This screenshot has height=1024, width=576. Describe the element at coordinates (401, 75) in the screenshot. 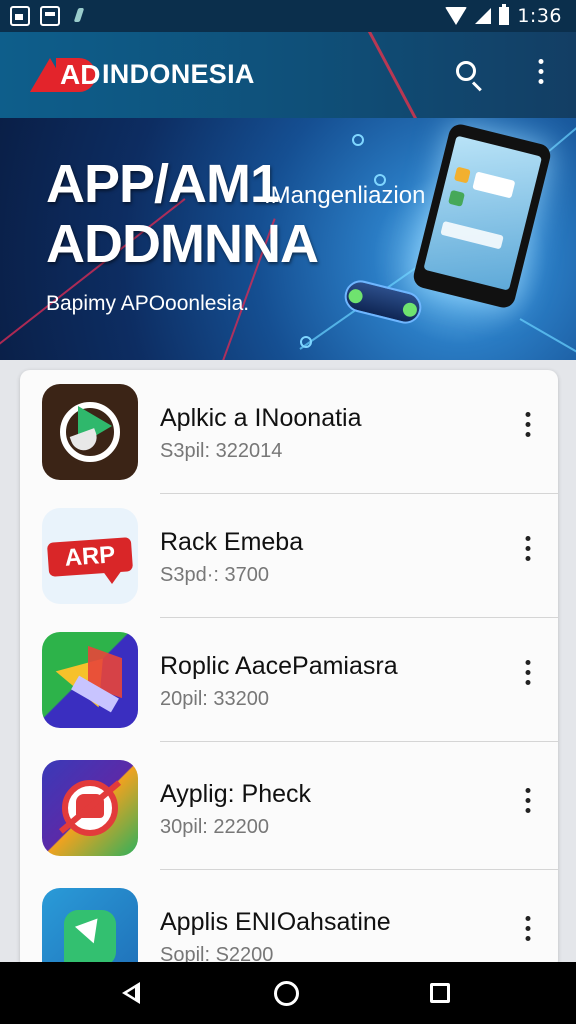

I see `decorative-streak` at that location.